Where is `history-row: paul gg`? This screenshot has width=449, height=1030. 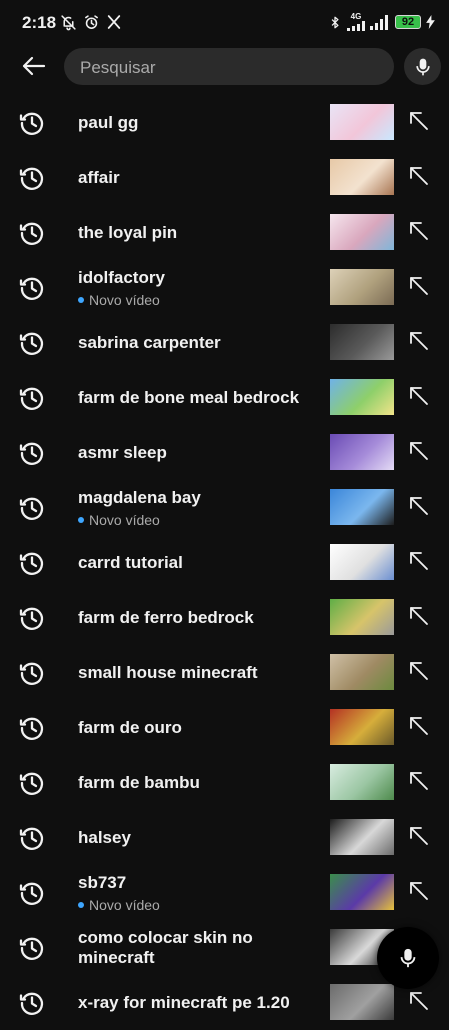 history-row: paul gg is located at coordinates (224, 122).